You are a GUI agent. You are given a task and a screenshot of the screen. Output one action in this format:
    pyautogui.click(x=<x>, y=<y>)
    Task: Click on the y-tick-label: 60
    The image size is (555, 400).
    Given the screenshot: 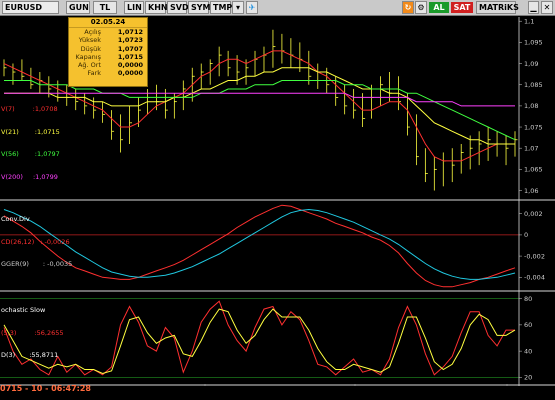 What is the action you would take?
    pyautogui.click(x=528, y=325)
    